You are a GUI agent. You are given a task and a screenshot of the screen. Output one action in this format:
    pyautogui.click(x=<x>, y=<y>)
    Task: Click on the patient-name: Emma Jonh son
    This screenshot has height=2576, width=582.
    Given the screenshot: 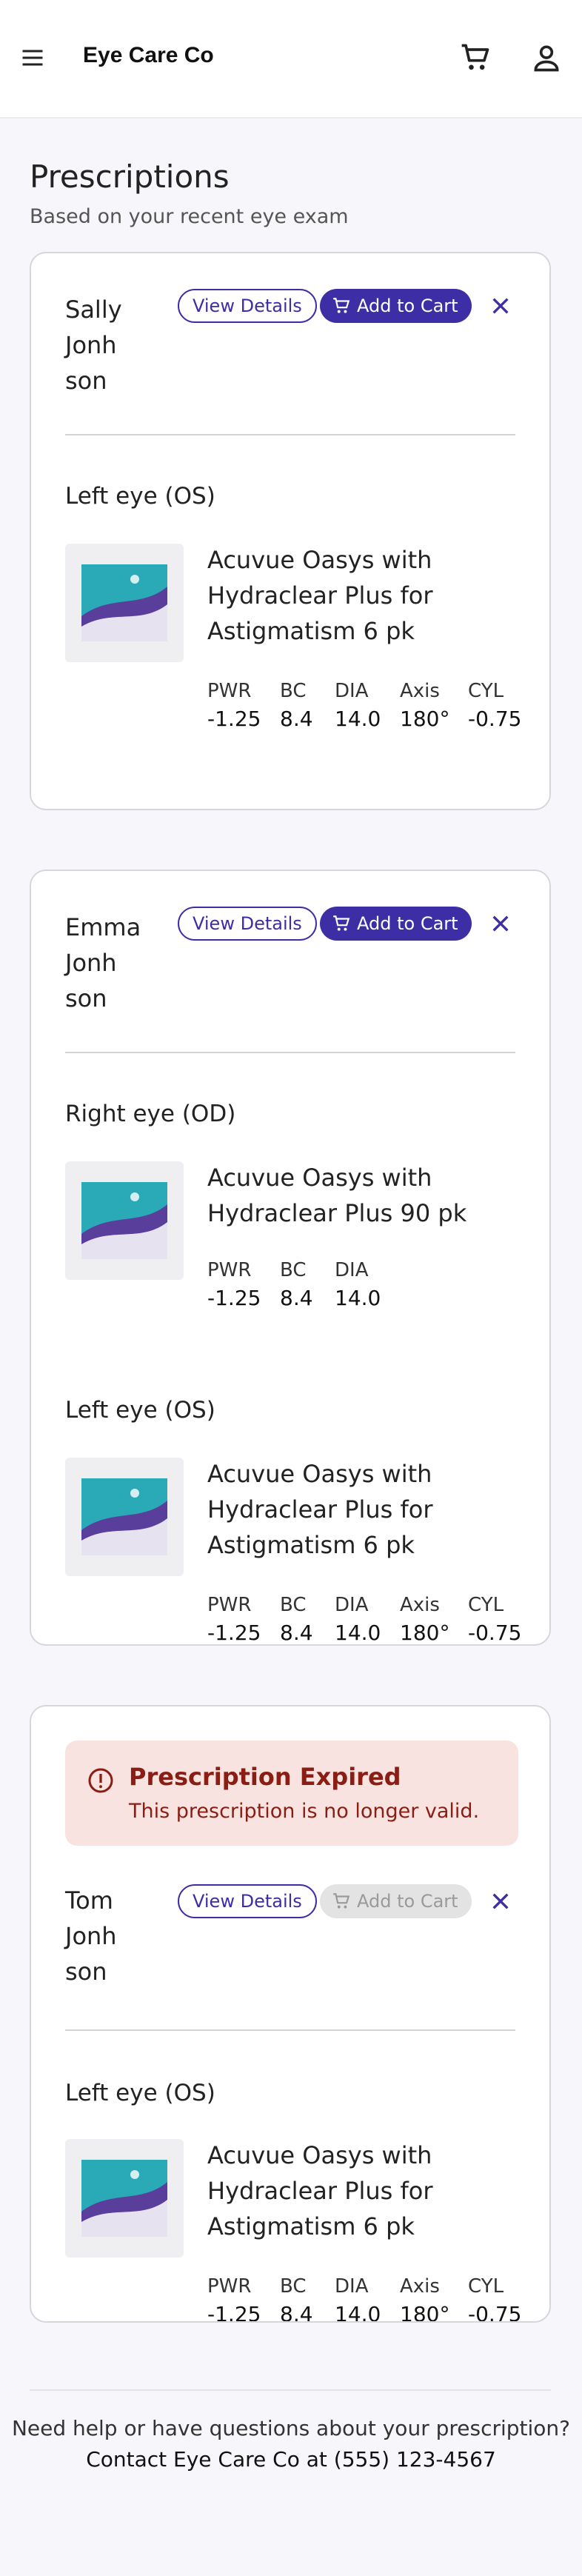 What is the action you would take?
    pyautogui.click(x=103, y=962)
    